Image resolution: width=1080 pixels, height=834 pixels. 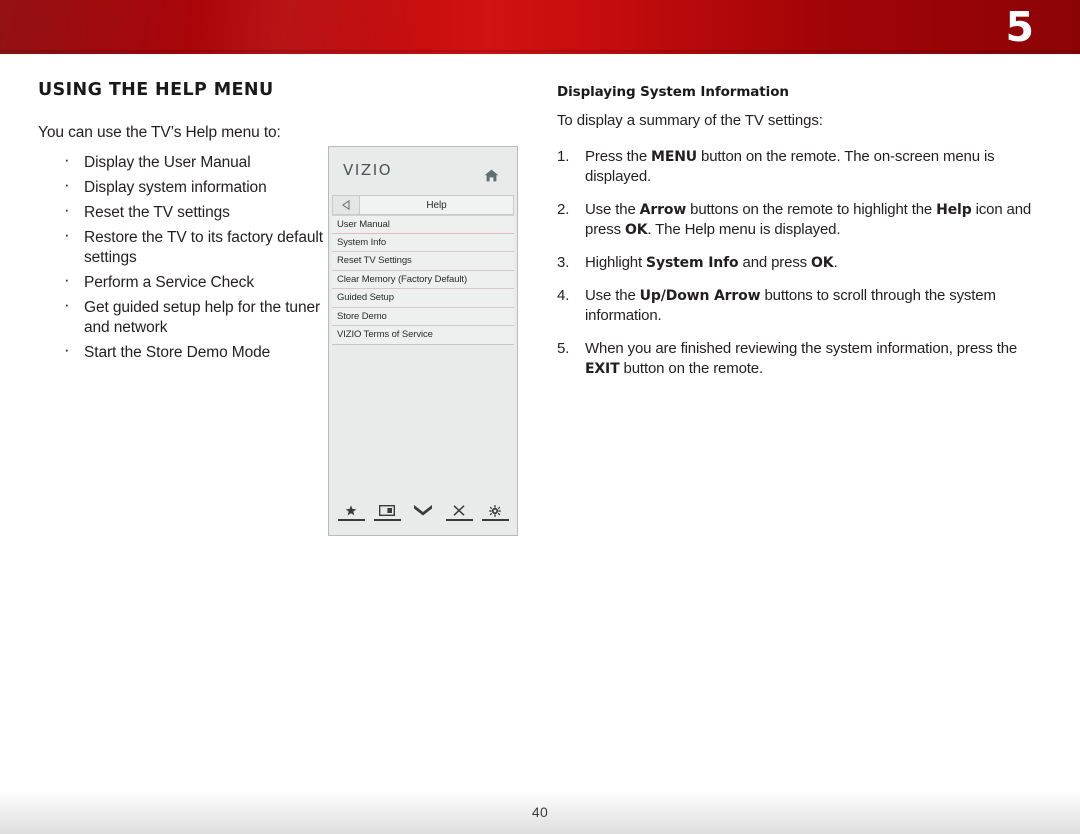 I want to click on tv-menu-titlebar: Help, so click(x=423, y=205).